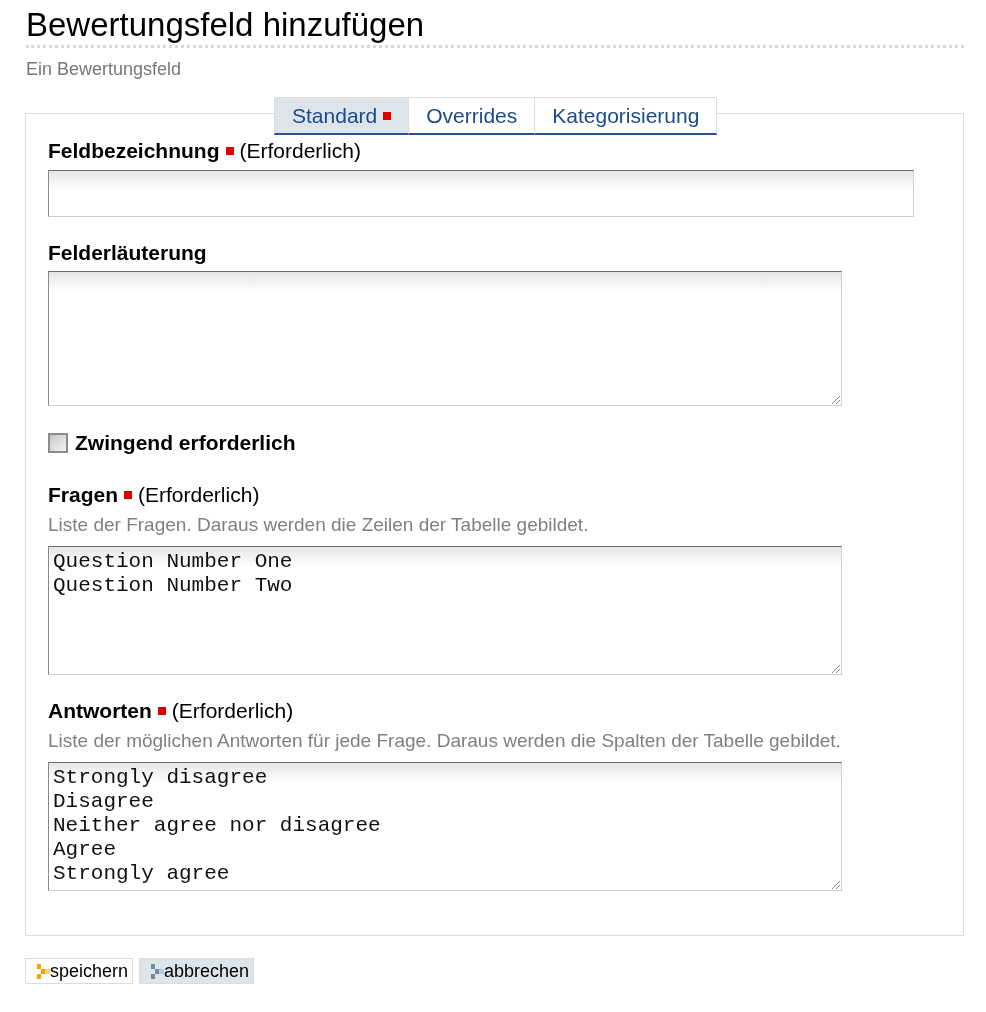  What do you see at coordinates (472, 116) in the screenshot?
I see `tab: Overrides` at bounding box center [472, 116].